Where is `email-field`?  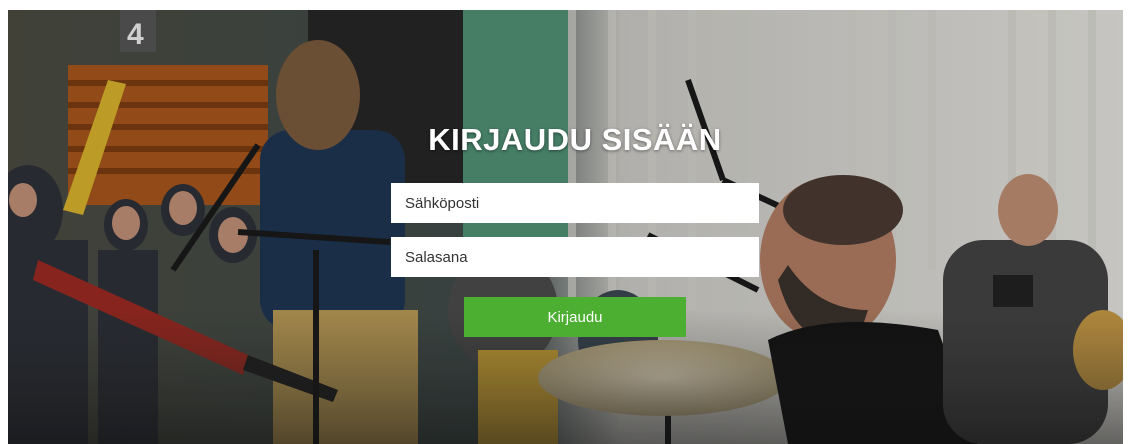 email-field is located at coordinates (575, 203).